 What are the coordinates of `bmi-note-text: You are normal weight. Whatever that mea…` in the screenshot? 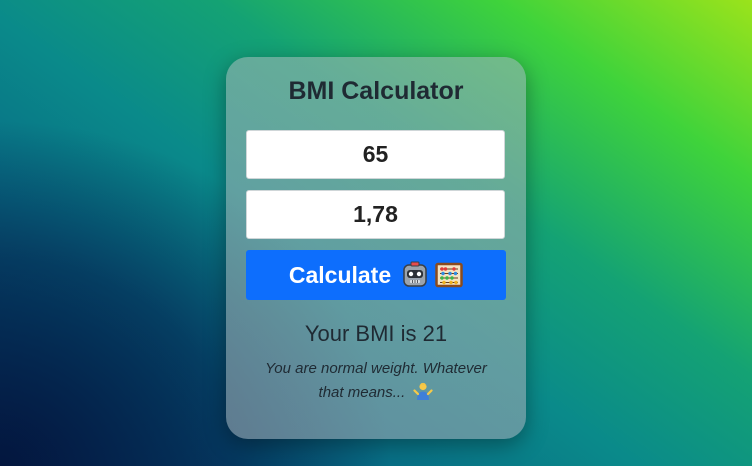 It's located at (376, 380).